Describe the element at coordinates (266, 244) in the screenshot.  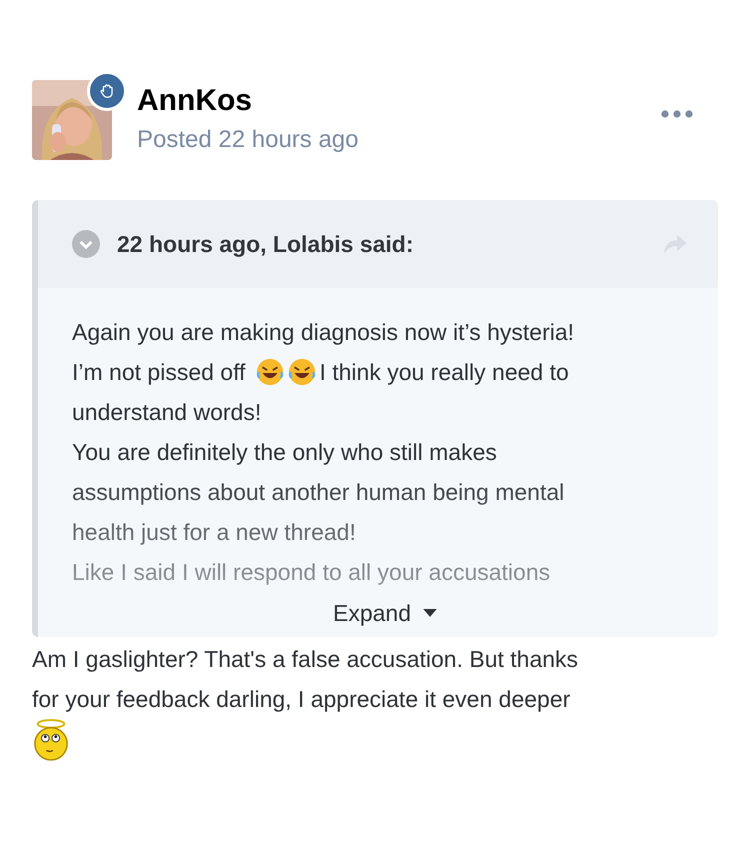
I see `quote-citation: 22 hours ago, Lolabis said:` at that location.